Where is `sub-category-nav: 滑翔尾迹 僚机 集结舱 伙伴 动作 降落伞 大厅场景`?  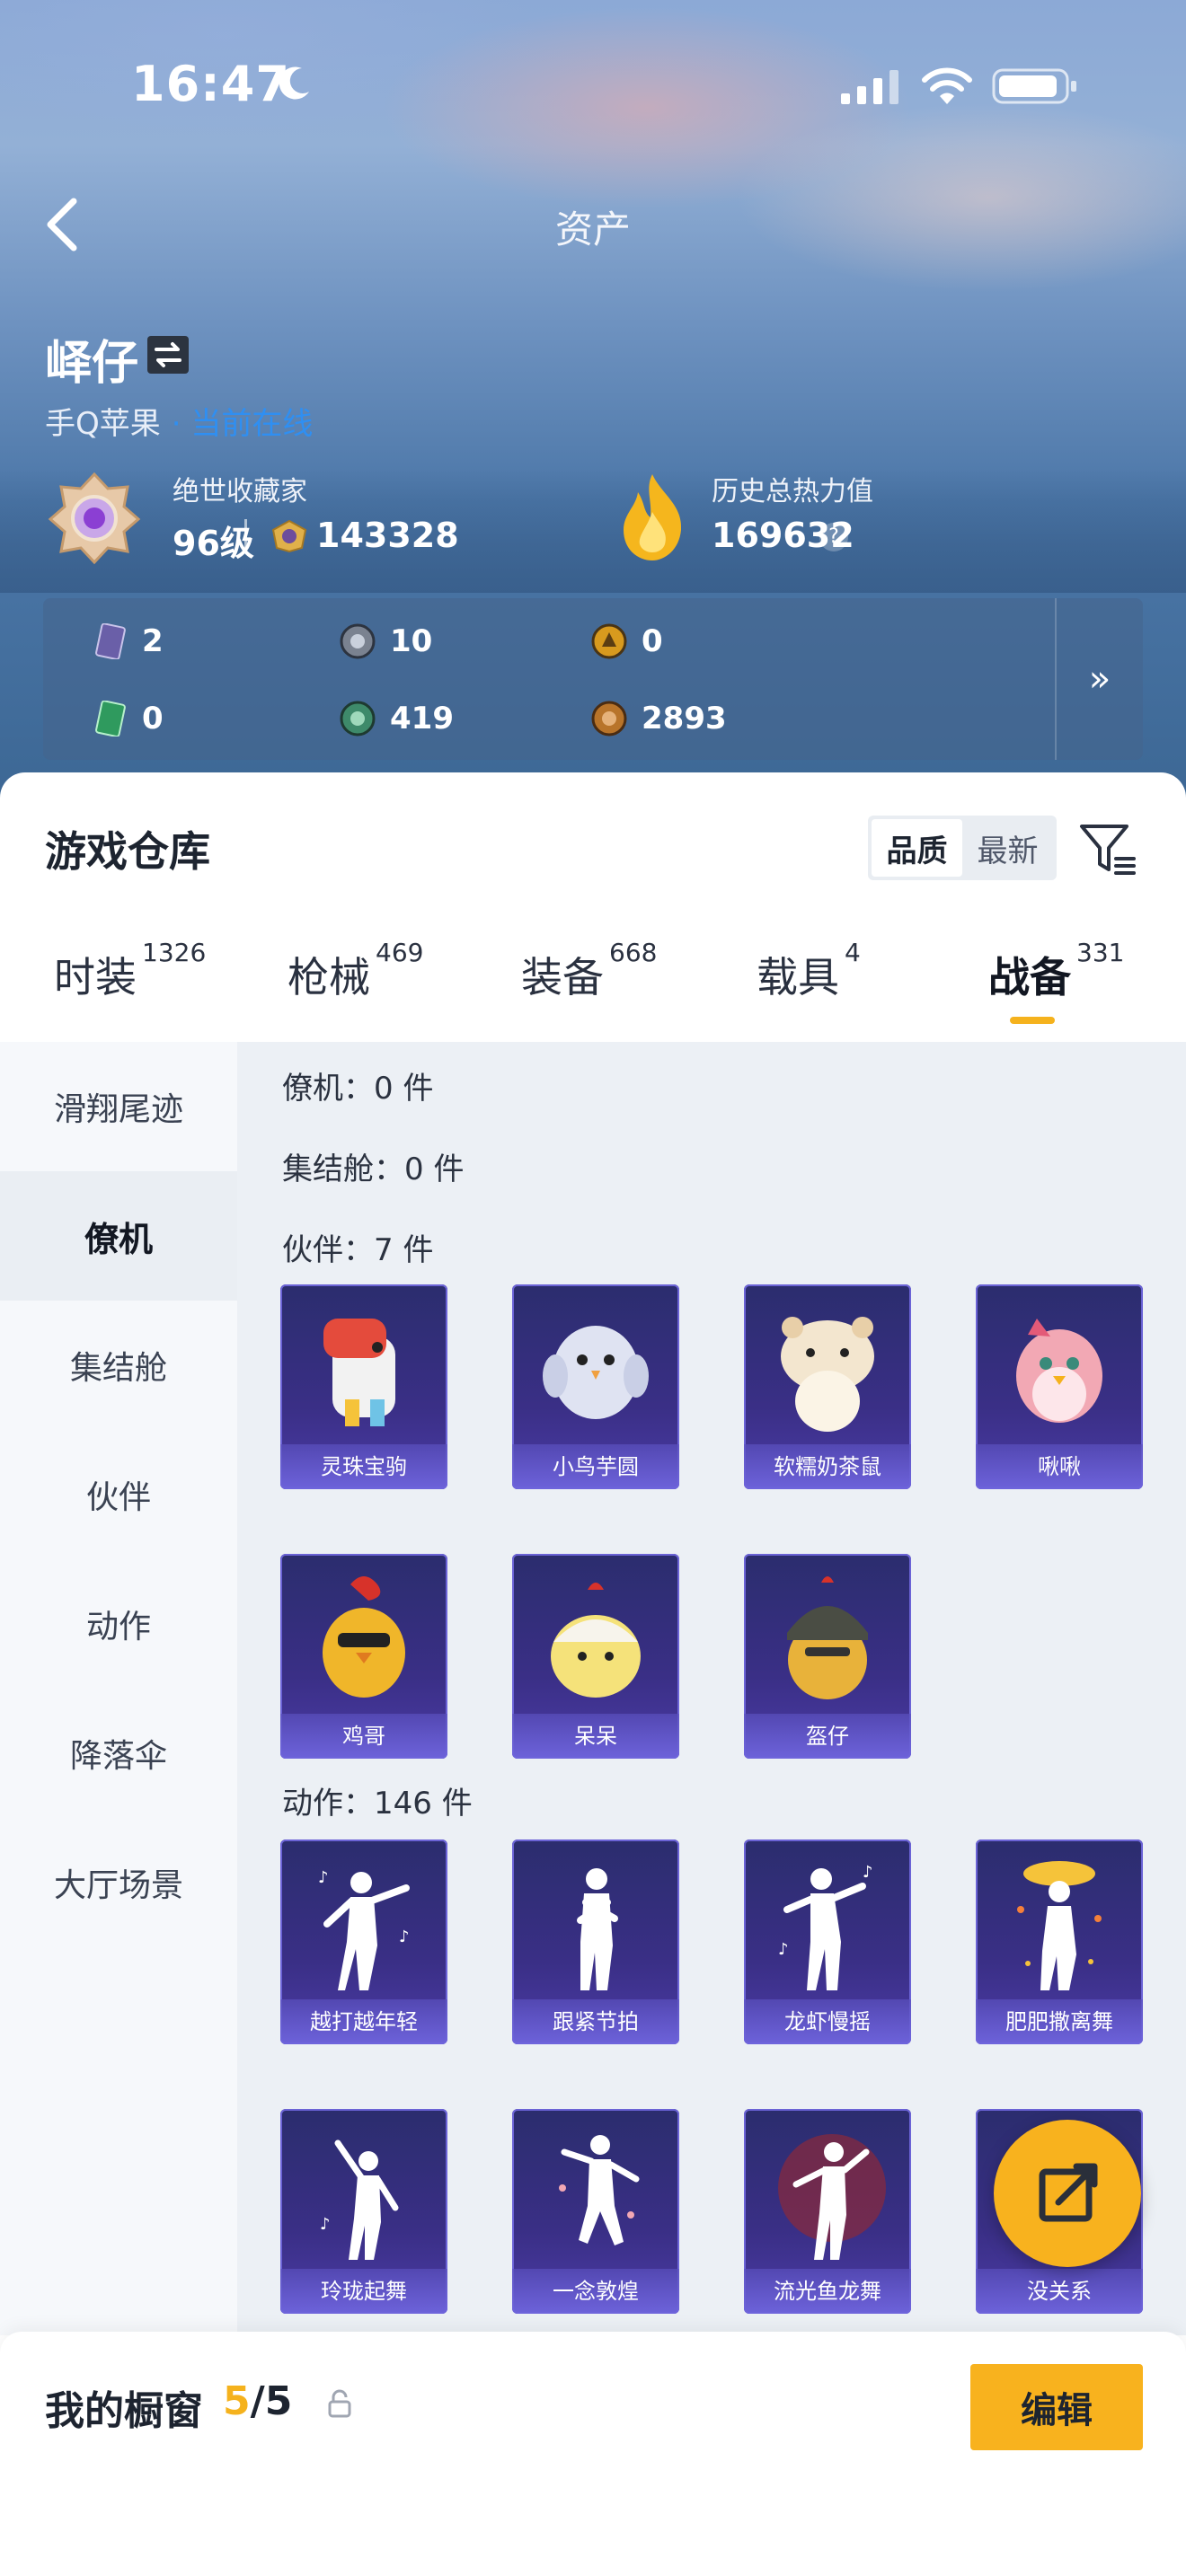
sub-category-nav: 滑翔尾迹 僚机 集结舱 伙伴 动作 降落伞 大厅场景 is located at coordinates (118, 1688).